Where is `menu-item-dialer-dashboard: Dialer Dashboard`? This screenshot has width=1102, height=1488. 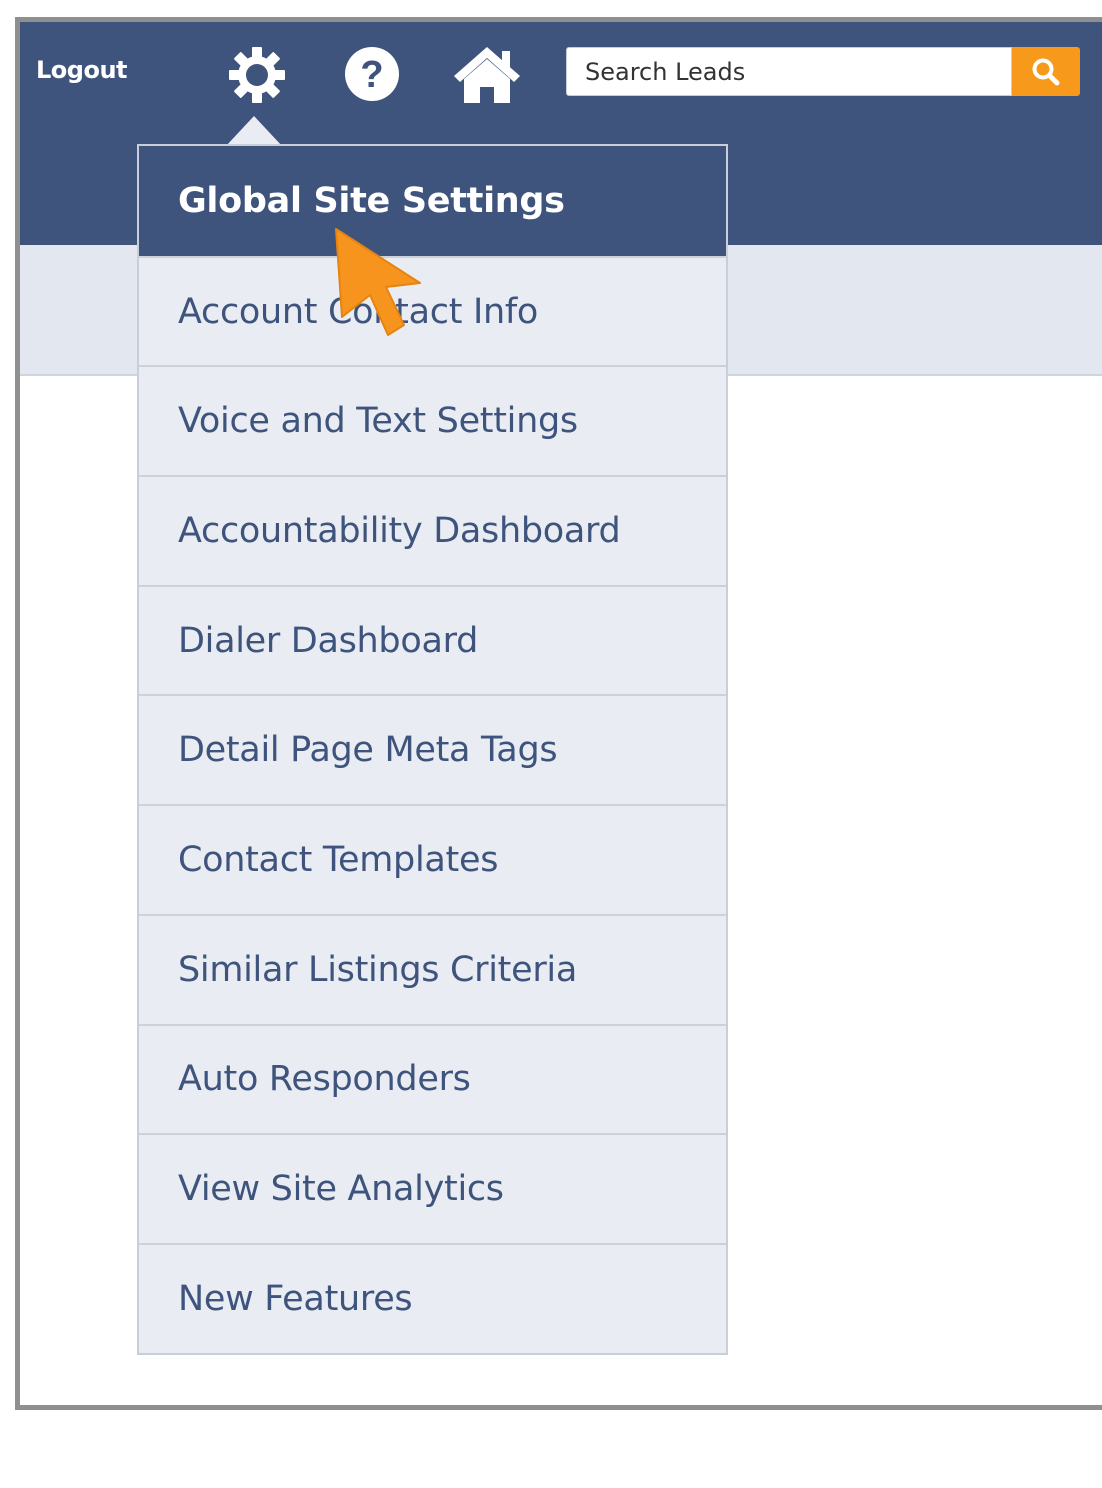
menu-item-dialer-dashboard: Dialer Dashboard is located at coordinates (432, 639).